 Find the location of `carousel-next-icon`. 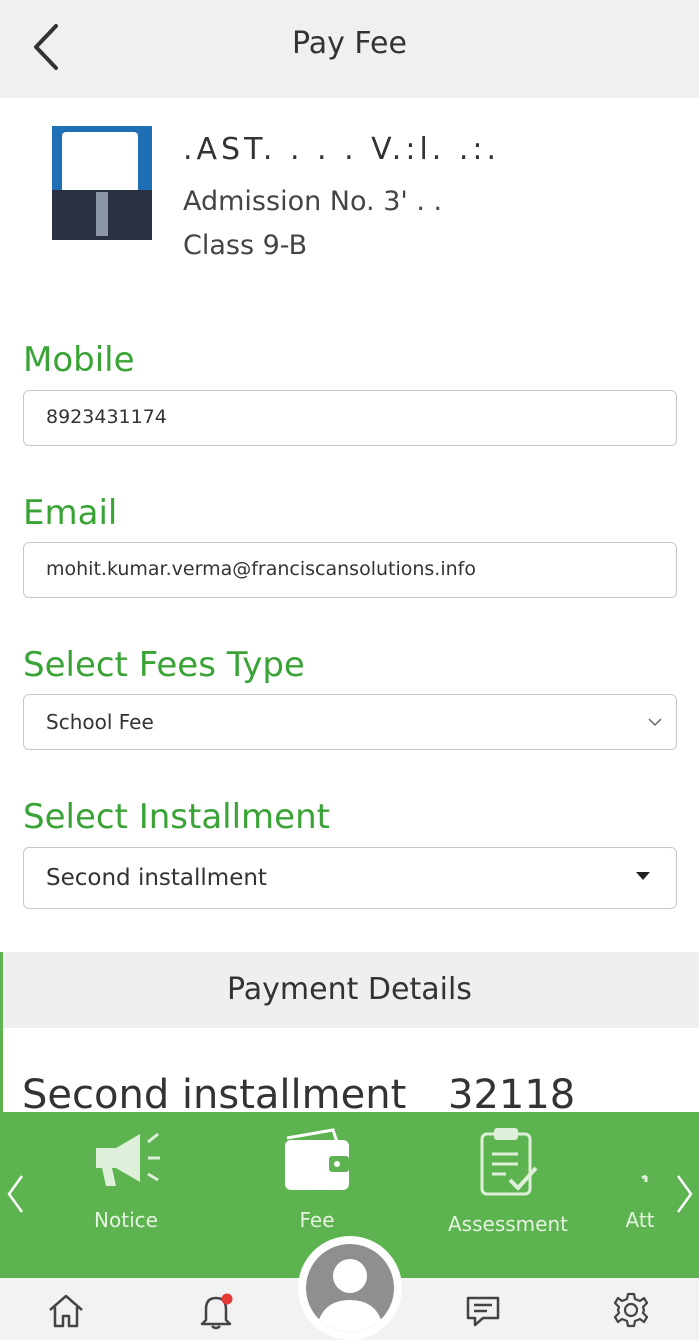

carousel-next-icon is located at coordinates (684, 1194).